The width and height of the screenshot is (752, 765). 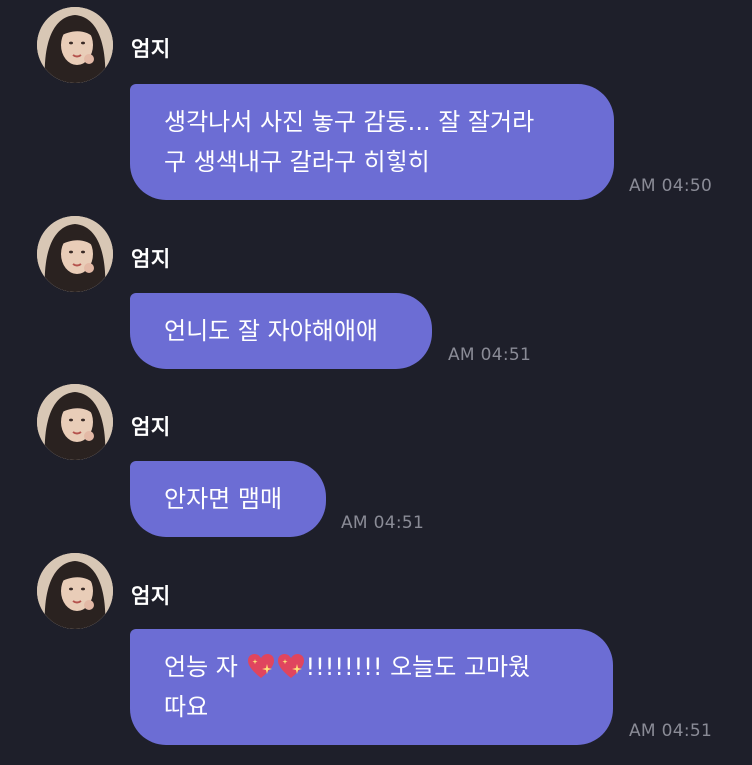 What do you see at coordinates (271, 331) in the screenshot?
I see `message-text-line: 언니도 잘 자야해애애` at bounding box center [271, 331].